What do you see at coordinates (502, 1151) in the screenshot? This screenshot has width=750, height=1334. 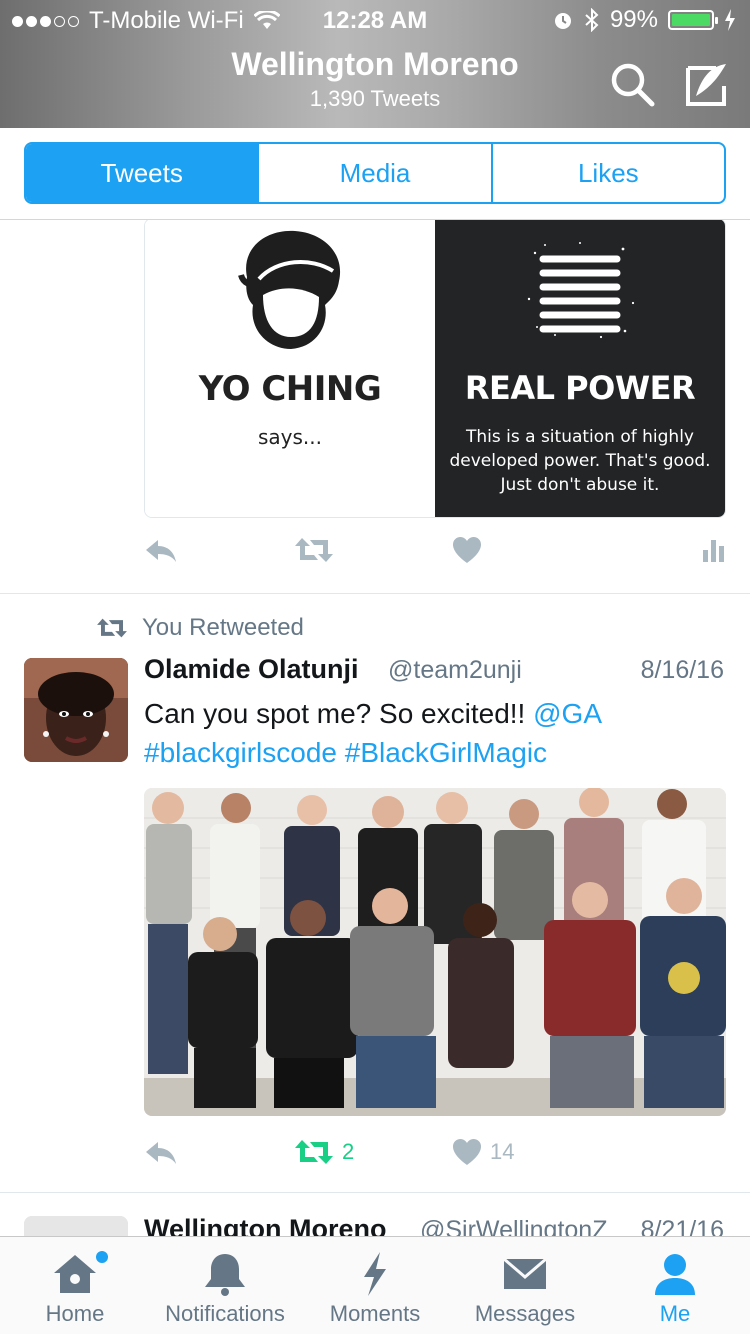 I see `like-count: 14` at bounding box center [502, 1151].